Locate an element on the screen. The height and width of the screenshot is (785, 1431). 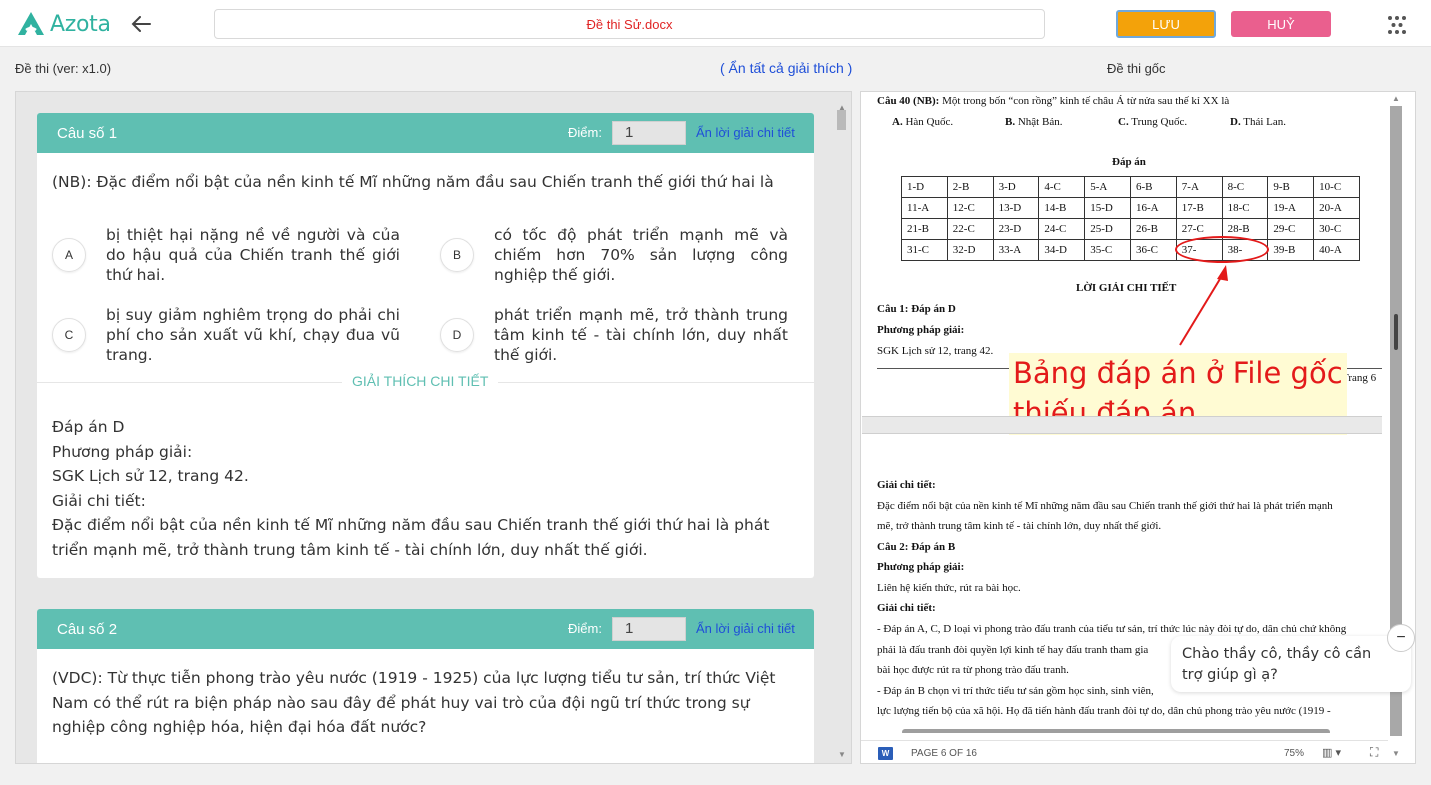
doc-line: Câu 2: Đáp án B is located at coordinates (916, 547).